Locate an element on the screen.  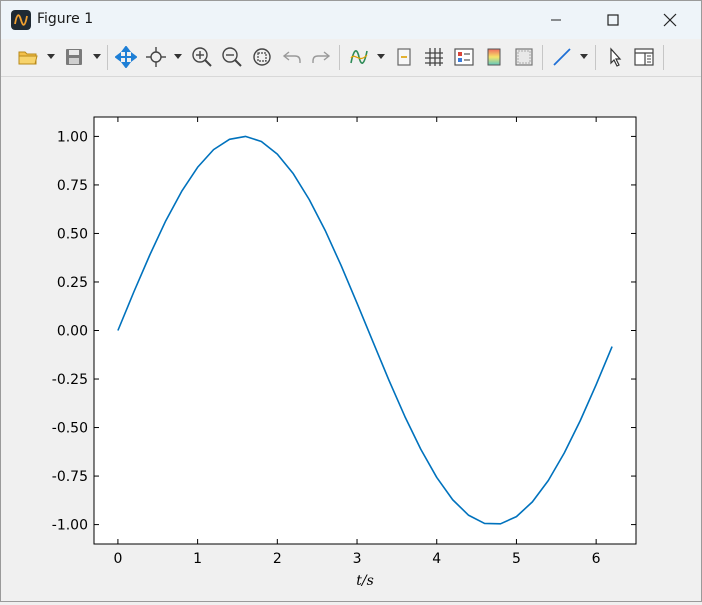
line-style-icon is located at coordinates (562, 57).